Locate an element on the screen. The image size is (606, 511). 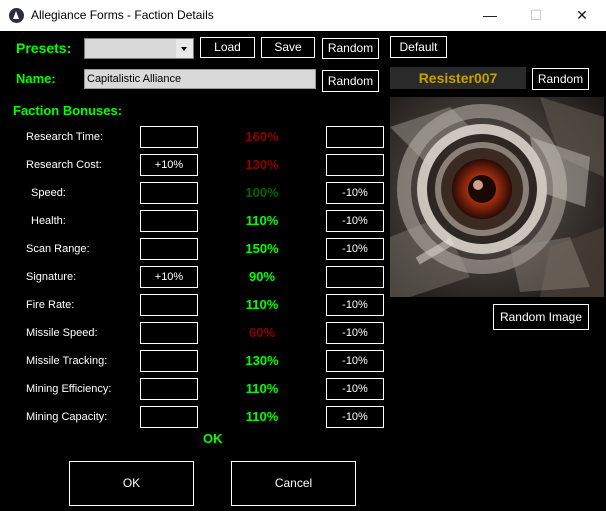
player-random-button: Random is located at coordinates (560, 79).